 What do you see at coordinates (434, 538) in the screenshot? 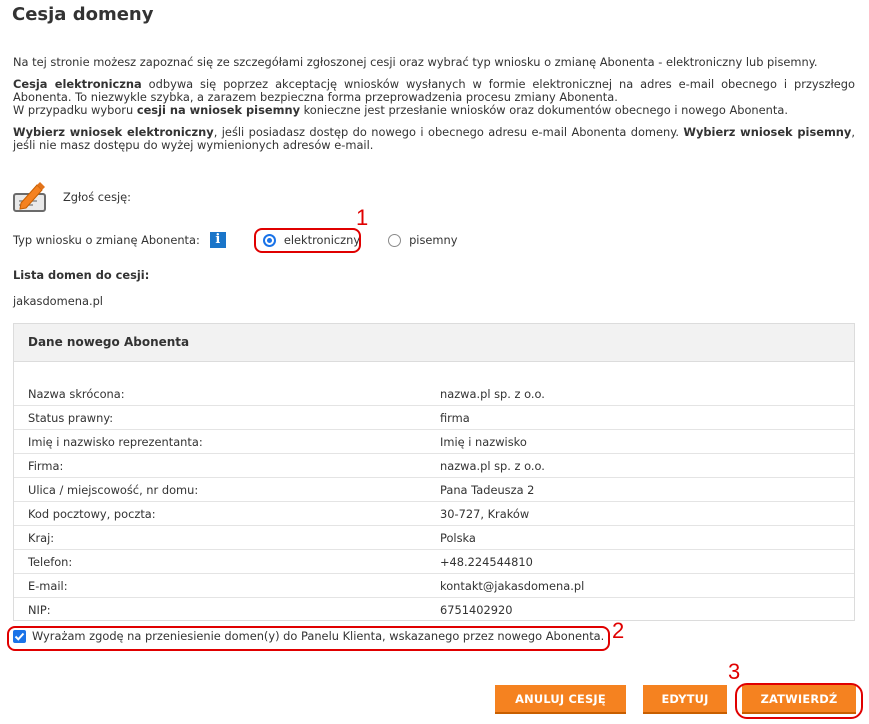
I see `table-row: Kraj: Polska` at bounding box center [434, 538].